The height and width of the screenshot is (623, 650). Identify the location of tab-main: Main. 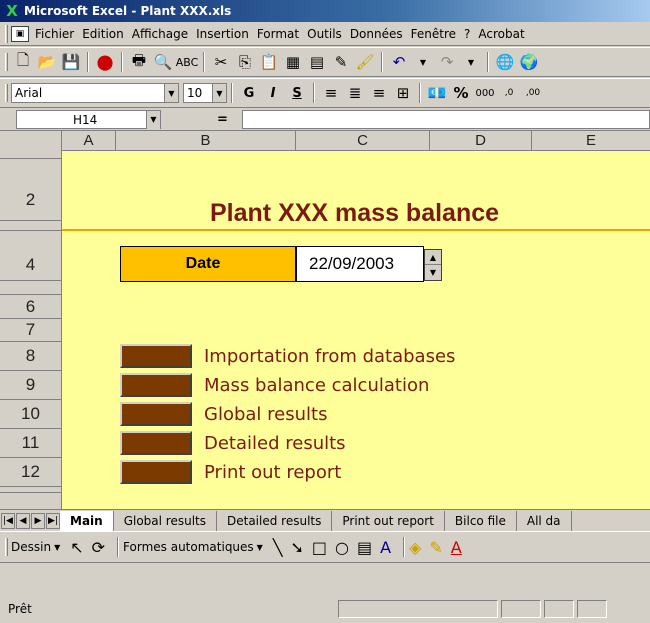
(87, 520).